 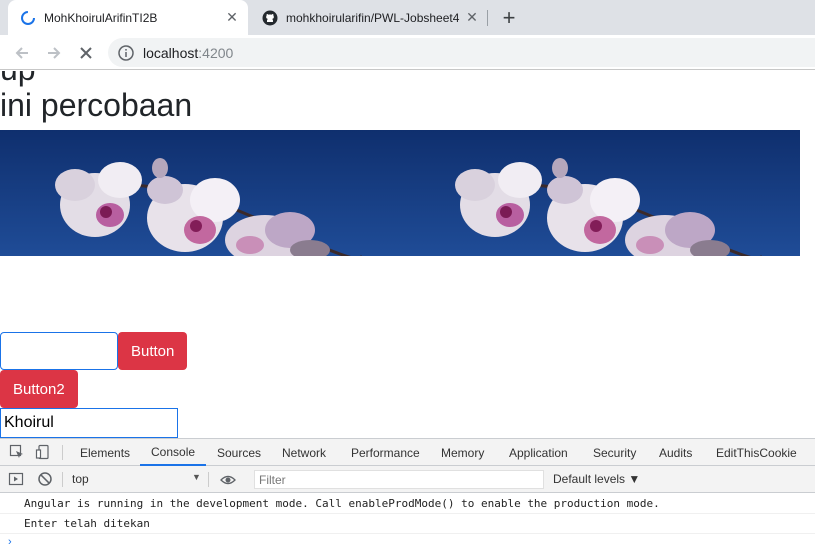 What do you see at coordinates (89, 423) in the screenshot?
I see `name-input: Khoirul` at bounding box center [89, 423].